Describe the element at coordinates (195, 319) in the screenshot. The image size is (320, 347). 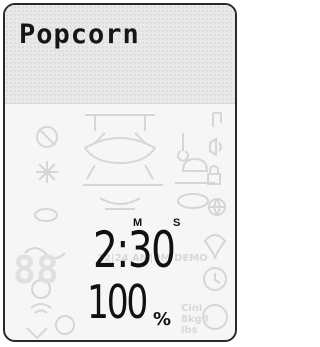
I see `weight-unit-segments: Cini 8kg8 lbs` at that location.